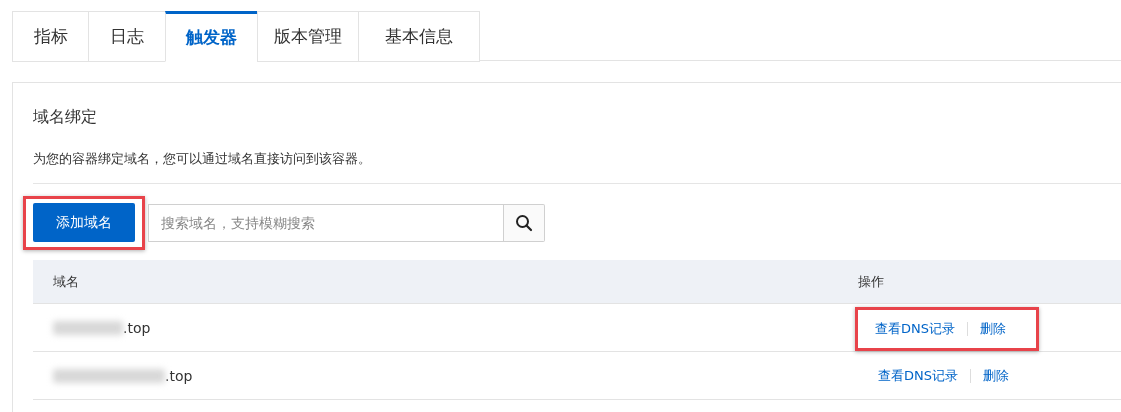  I want to click on section-description: 为您的容器绑定域名，您可以通过域名直接访问到该容器。, so click(202, 159).